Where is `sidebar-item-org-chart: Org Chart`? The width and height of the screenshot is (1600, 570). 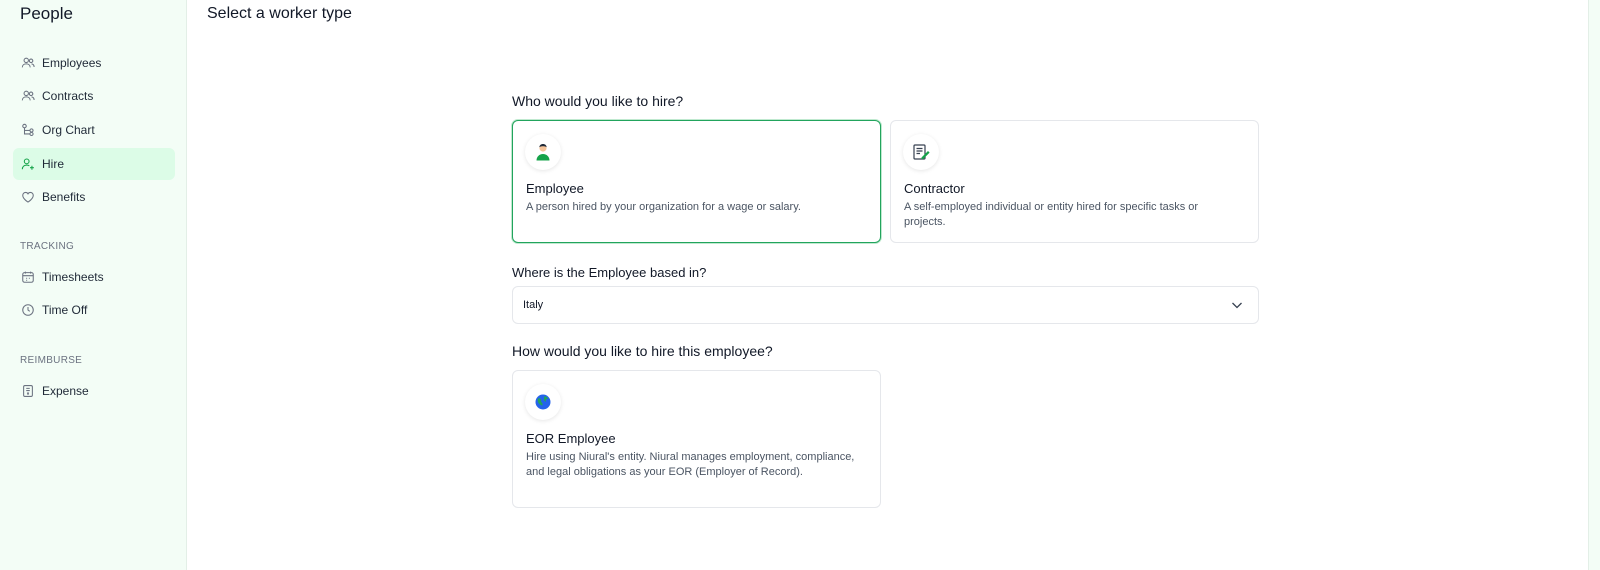
sidebar-item-org-chart: Org Chart is located at coordinates (94, 130).